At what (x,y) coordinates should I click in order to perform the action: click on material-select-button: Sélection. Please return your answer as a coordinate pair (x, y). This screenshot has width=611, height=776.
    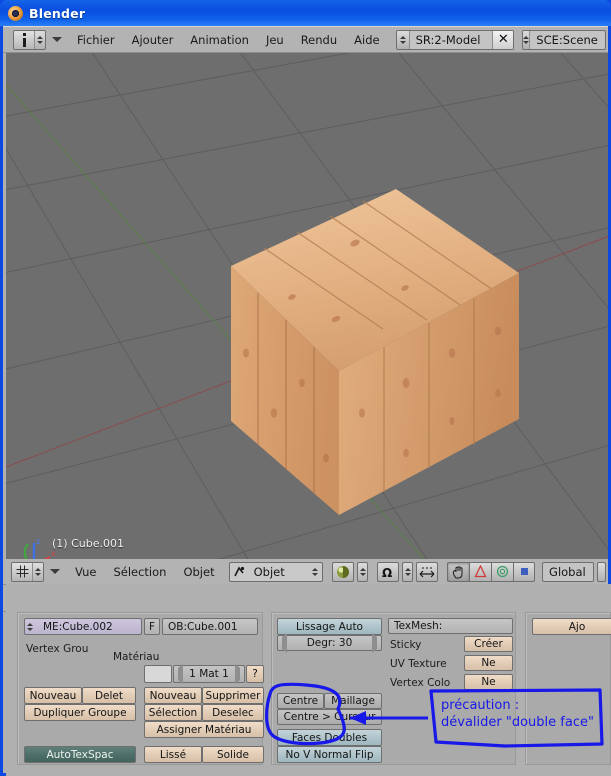
    Looking at the image, I should click on (173, 712).